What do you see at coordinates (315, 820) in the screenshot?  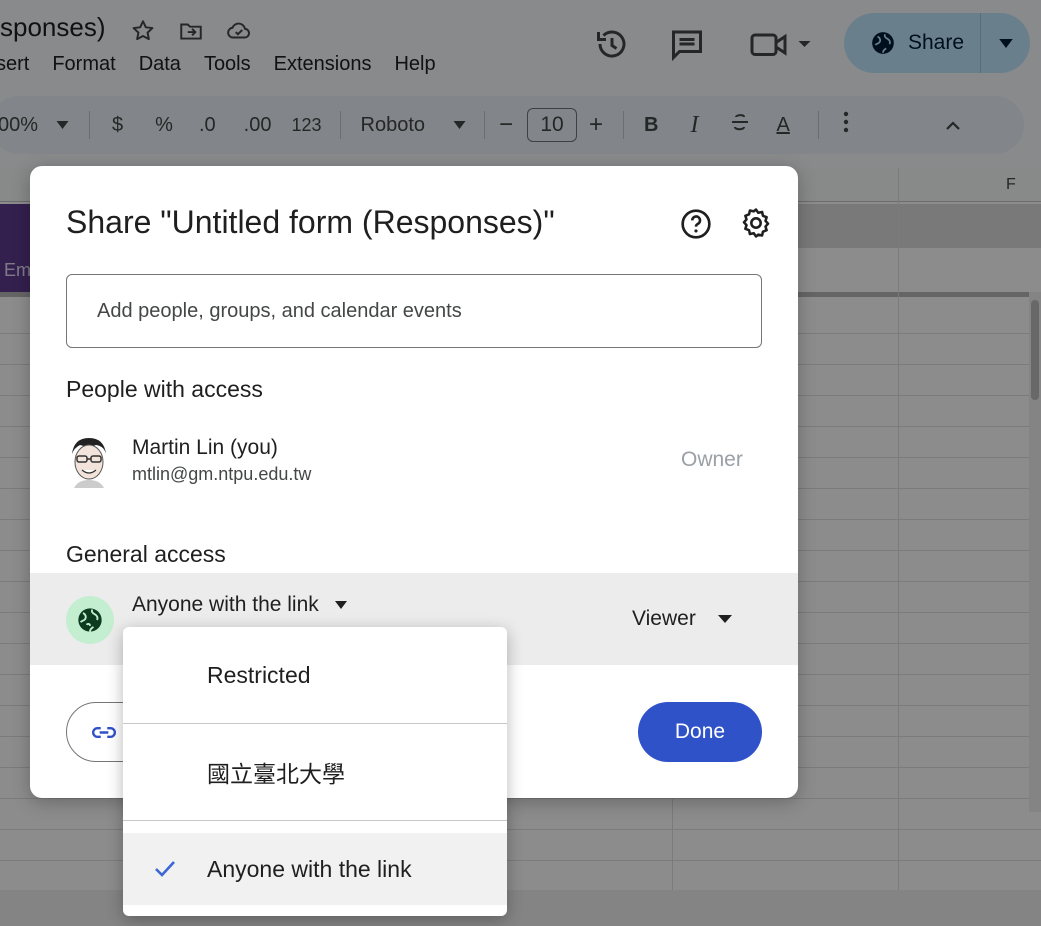 I see `menu-divider` at bounding box center [315, 820].